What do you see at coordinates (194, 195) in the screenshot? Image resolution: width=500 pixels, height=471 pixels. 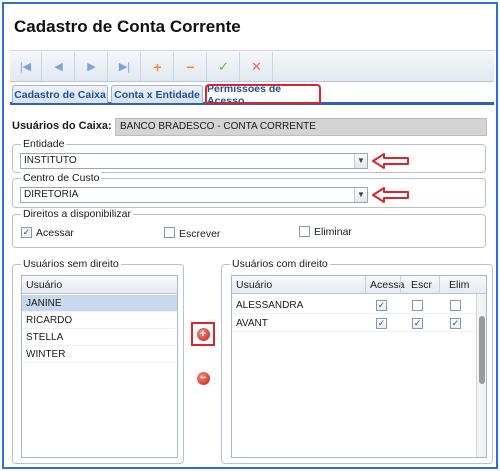 I see `centro-custo-select: DIRETORIA ▼` at bounding box center [194, 195].